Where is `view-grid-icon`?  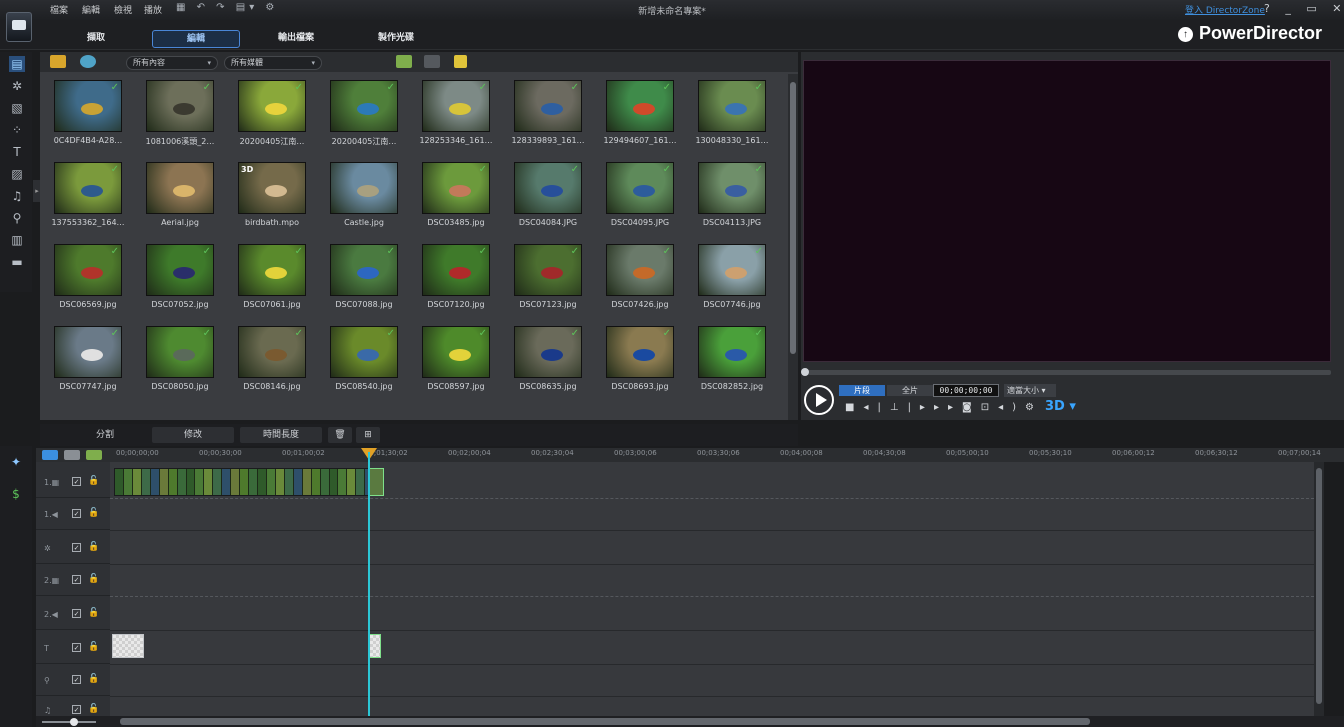
view-grid-icon is located at coordinates (460, 61).